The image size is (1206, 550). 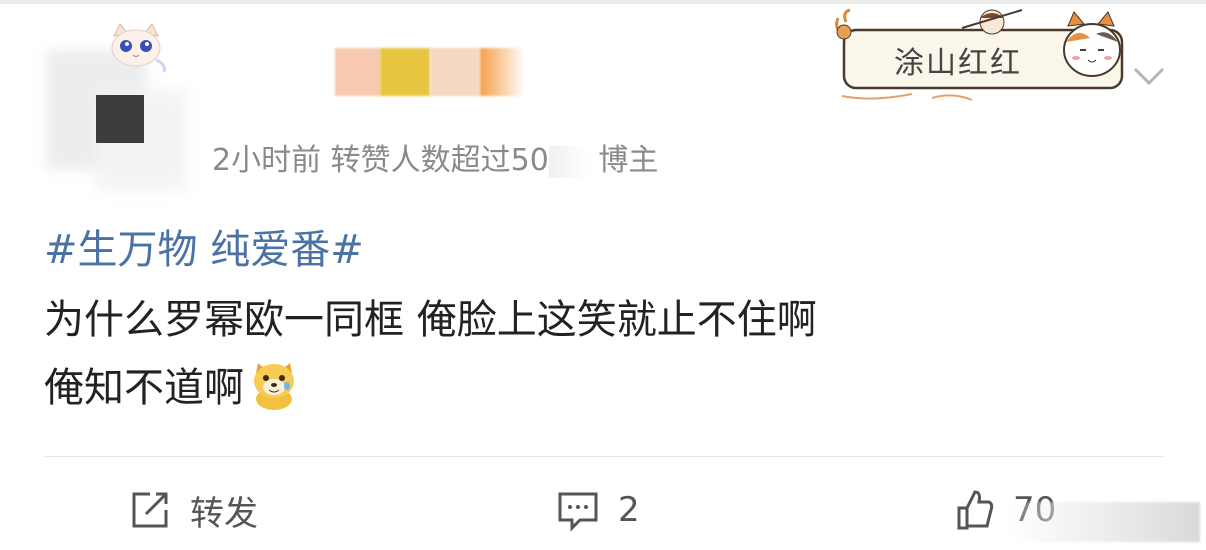 I want to click on post-meta-text: 2小时前 转赞人数超过50, so click(x=380, y=160).